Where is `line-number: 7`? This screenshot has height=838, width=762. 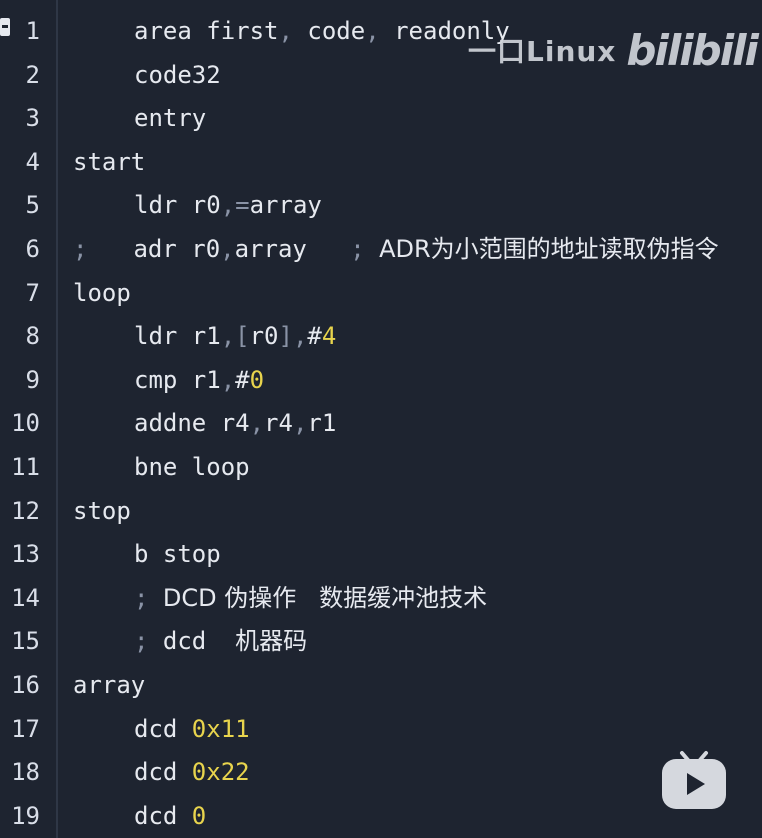 line-number: 7 is located at coordinates (32, 292).